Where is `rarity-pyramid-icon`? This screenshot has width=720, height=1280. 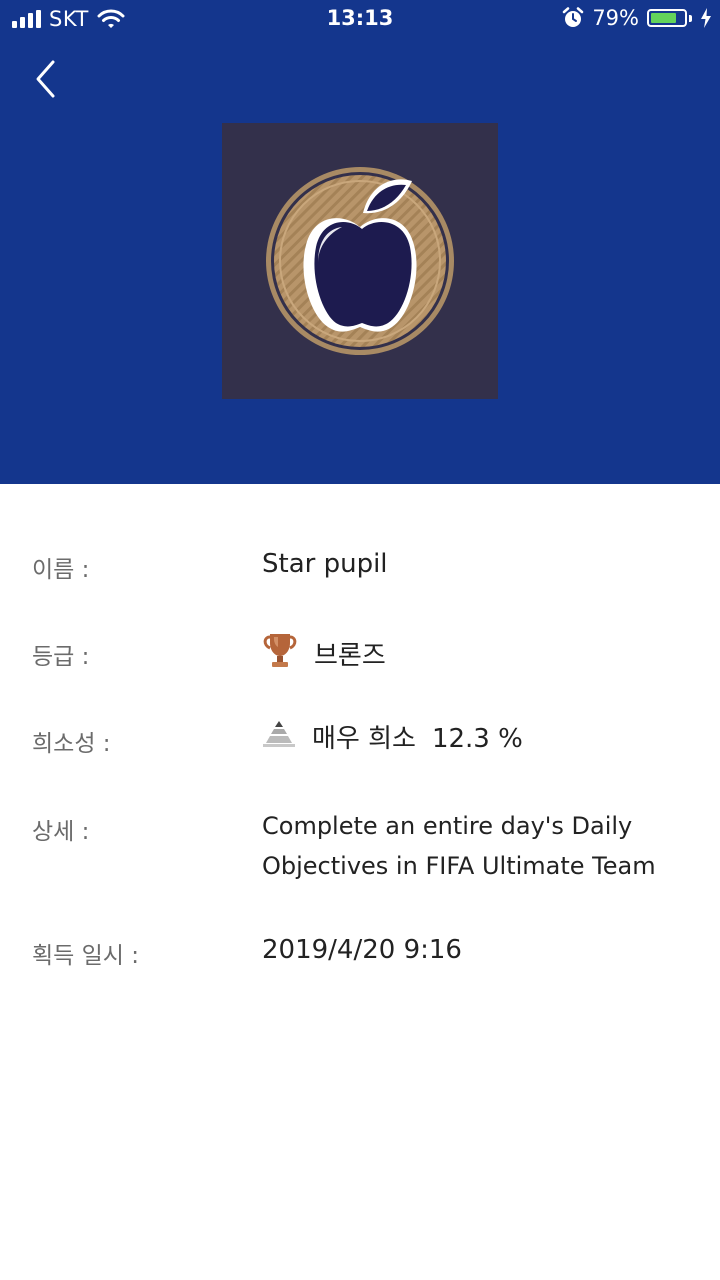 rarity-pyramid-icon is located at coordinates (279, 739).